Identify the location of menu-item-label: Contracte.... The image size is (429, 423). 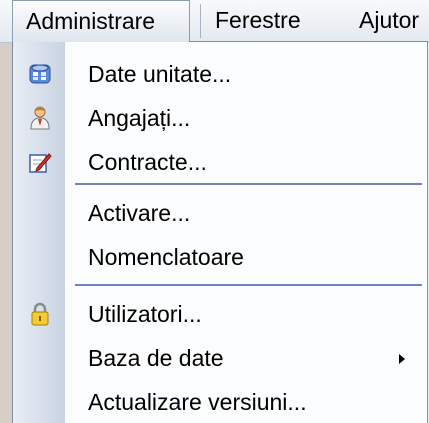
(147, 162).